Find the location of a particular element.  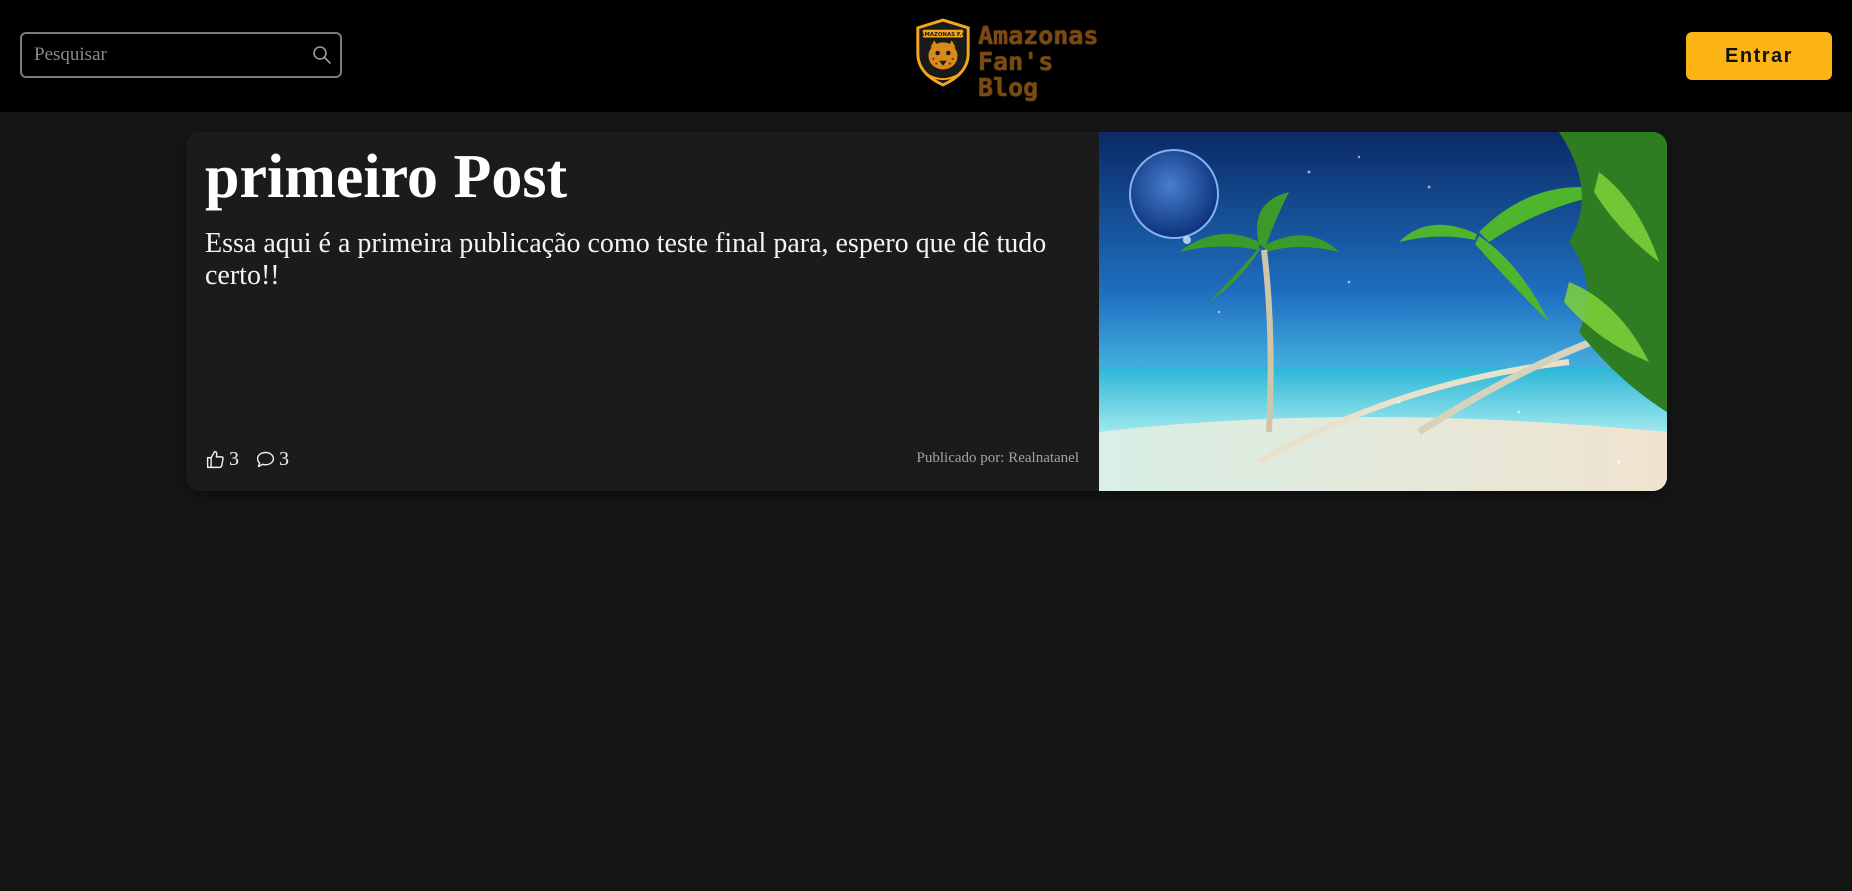

logo-line-1: Amazonas is located at coordinates (1038, 35).